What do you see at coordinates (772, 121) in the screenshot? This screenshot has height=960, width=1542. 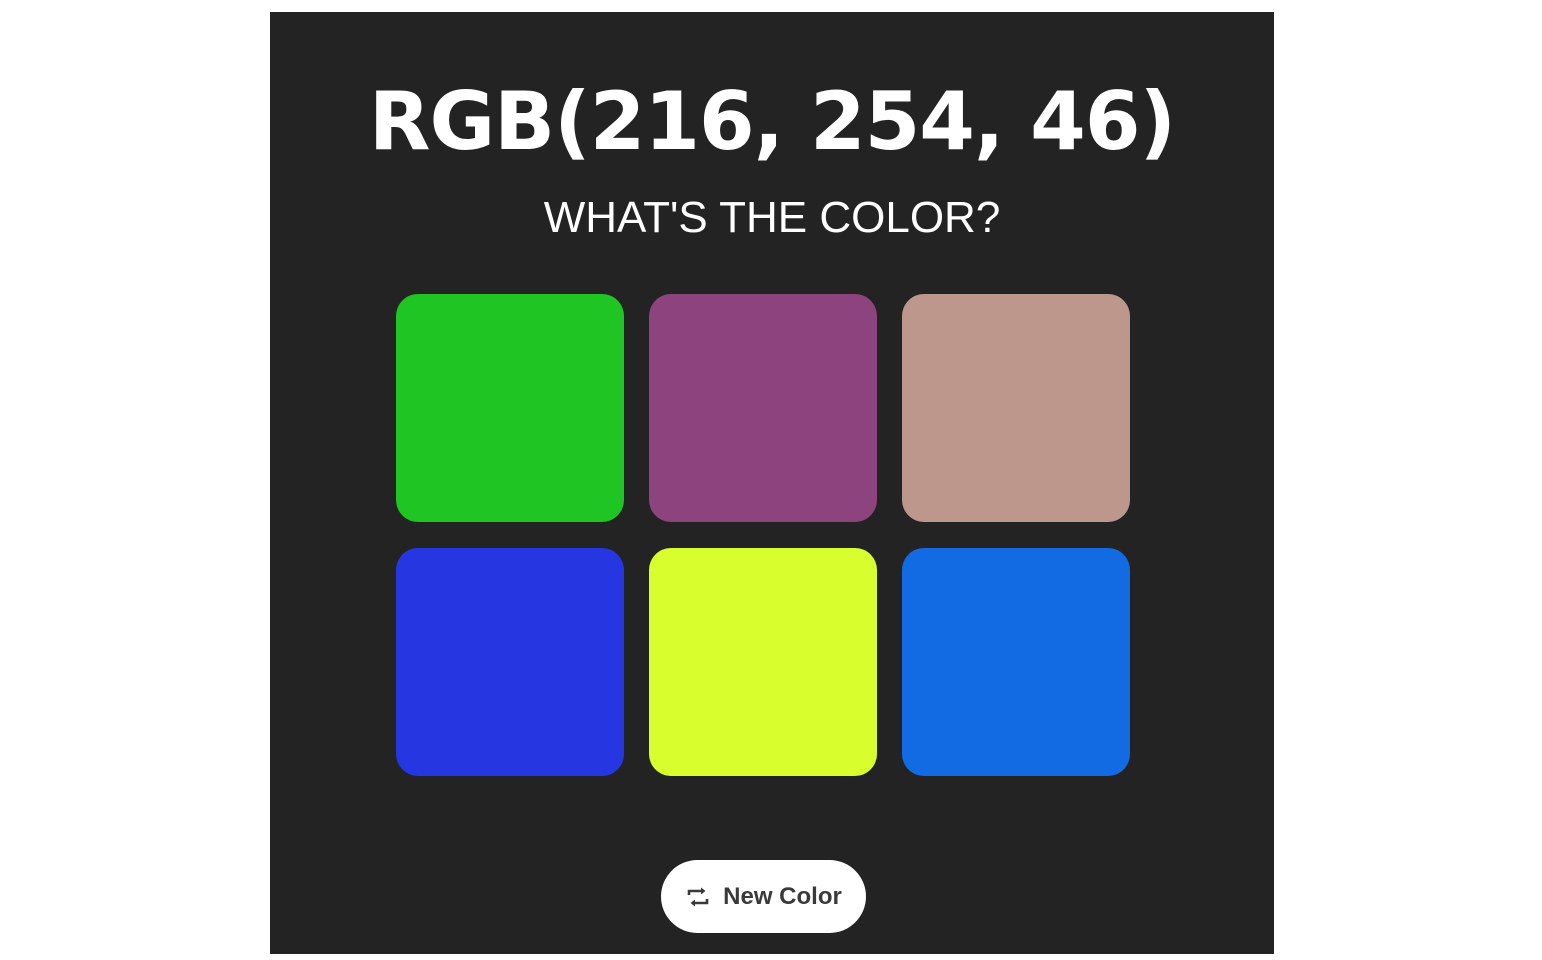 I see `target-rgb-heading: RGB(216, 254, 46)` at bounding box center [772, 121].